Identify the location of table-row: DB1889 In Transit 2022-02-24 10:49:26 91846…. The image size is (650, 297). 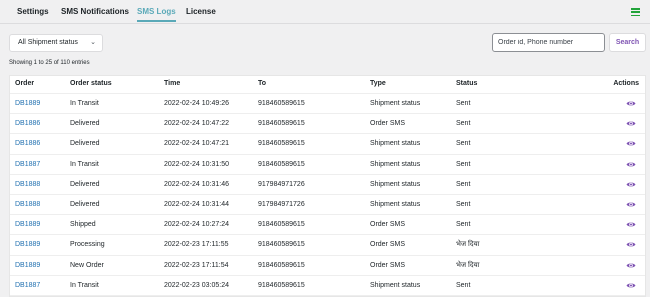
(327, 104).